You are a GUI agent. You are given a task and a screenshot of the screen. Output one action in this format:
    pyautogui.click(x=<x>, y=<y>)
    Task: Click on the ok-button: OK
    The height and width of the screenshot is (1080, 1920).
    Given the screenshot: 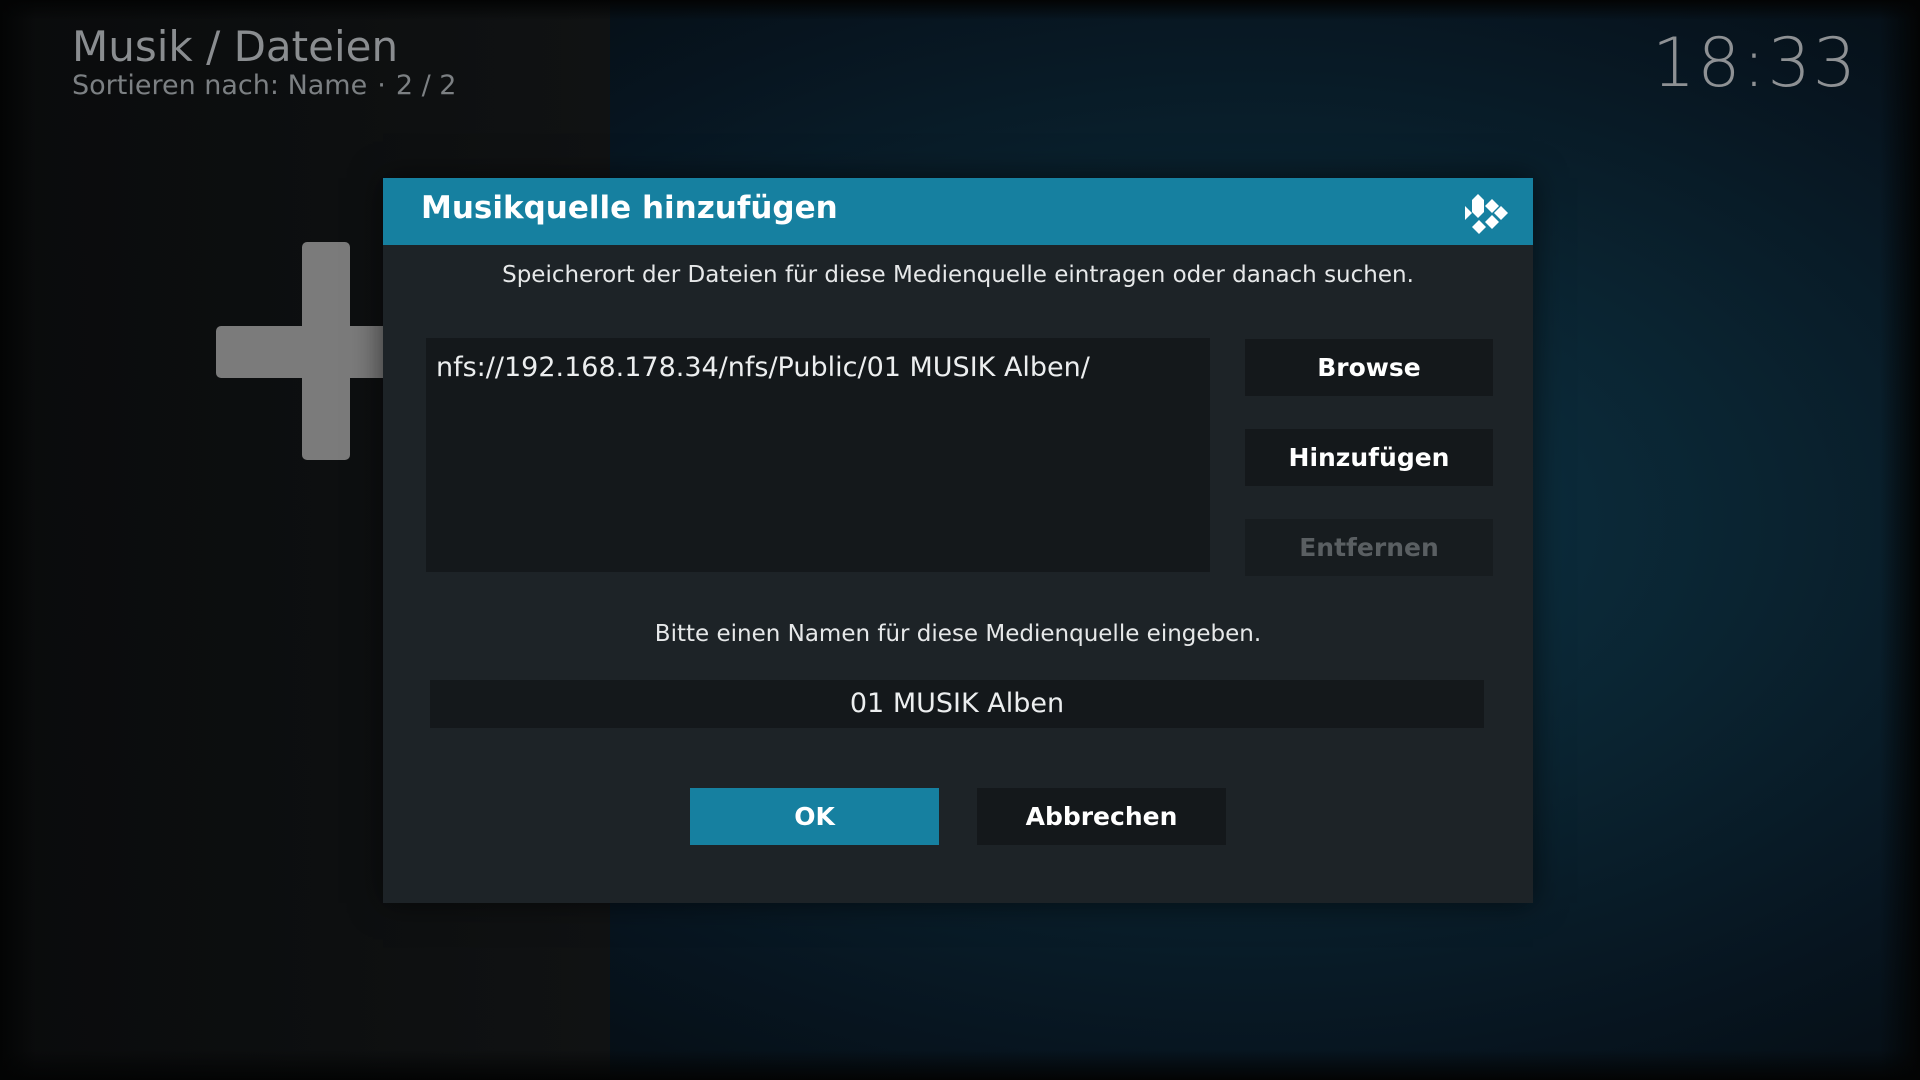 What is the action you would take?
    pyautogui.click(x=814, y=816)
    